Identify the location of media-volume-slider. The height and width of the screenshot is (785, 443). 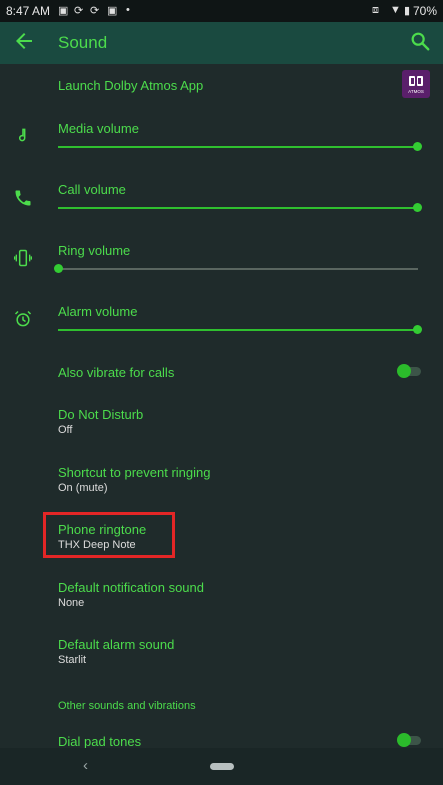
(238, 147).